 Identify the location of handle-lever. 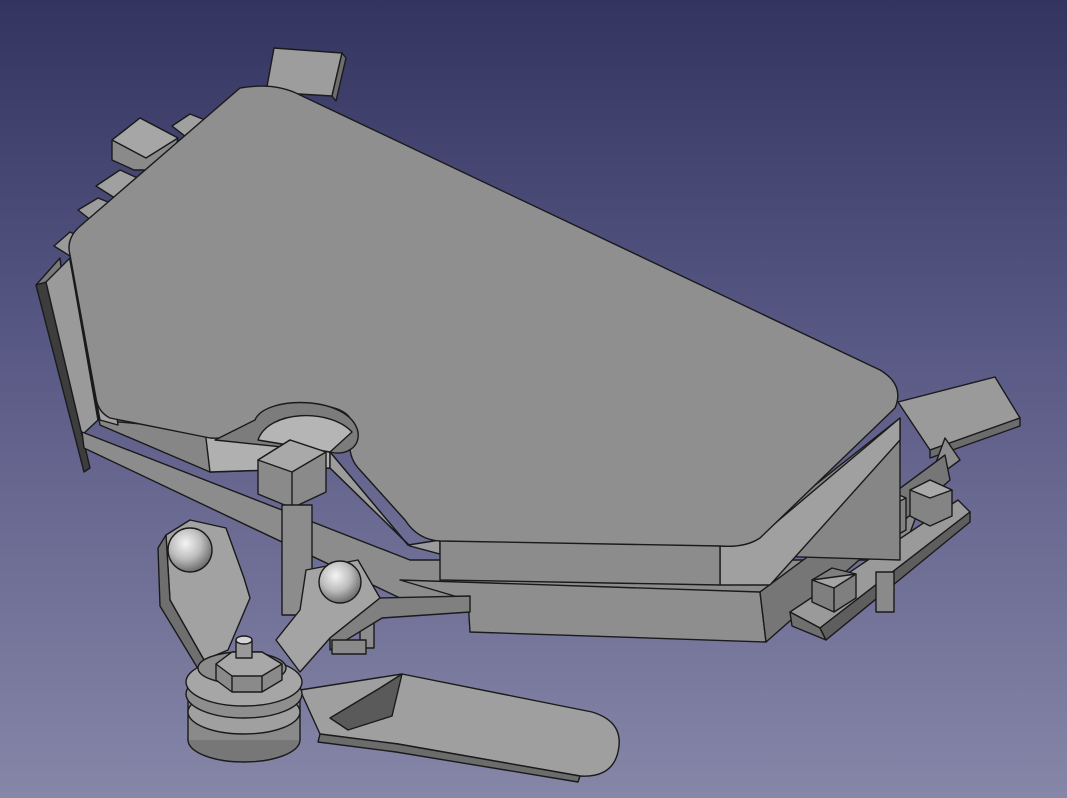
(459, 728).